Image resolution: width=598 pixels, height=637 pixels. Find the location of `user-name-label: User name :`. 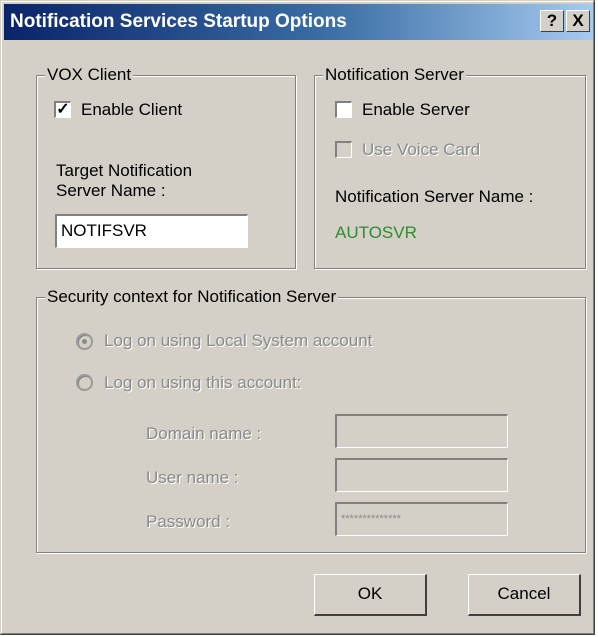

user-name-label: User name : is located at coordinates (192, 477).